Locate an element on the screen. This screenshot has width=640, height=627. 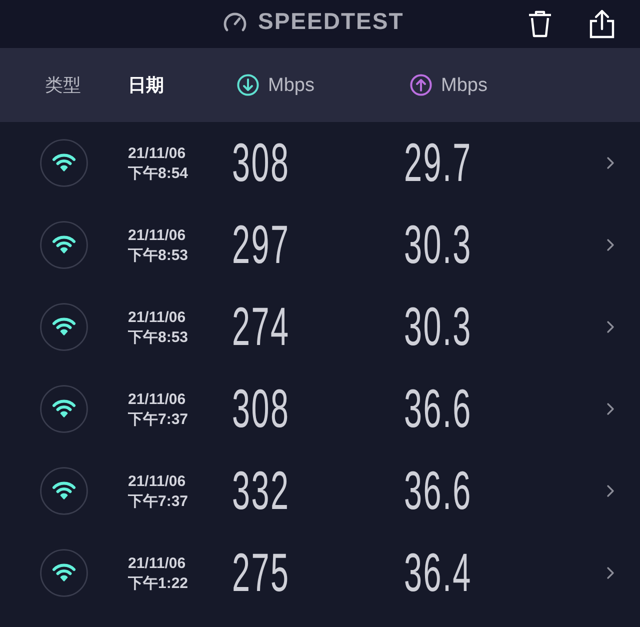
trash-icon is located at coordinates (540, 24).